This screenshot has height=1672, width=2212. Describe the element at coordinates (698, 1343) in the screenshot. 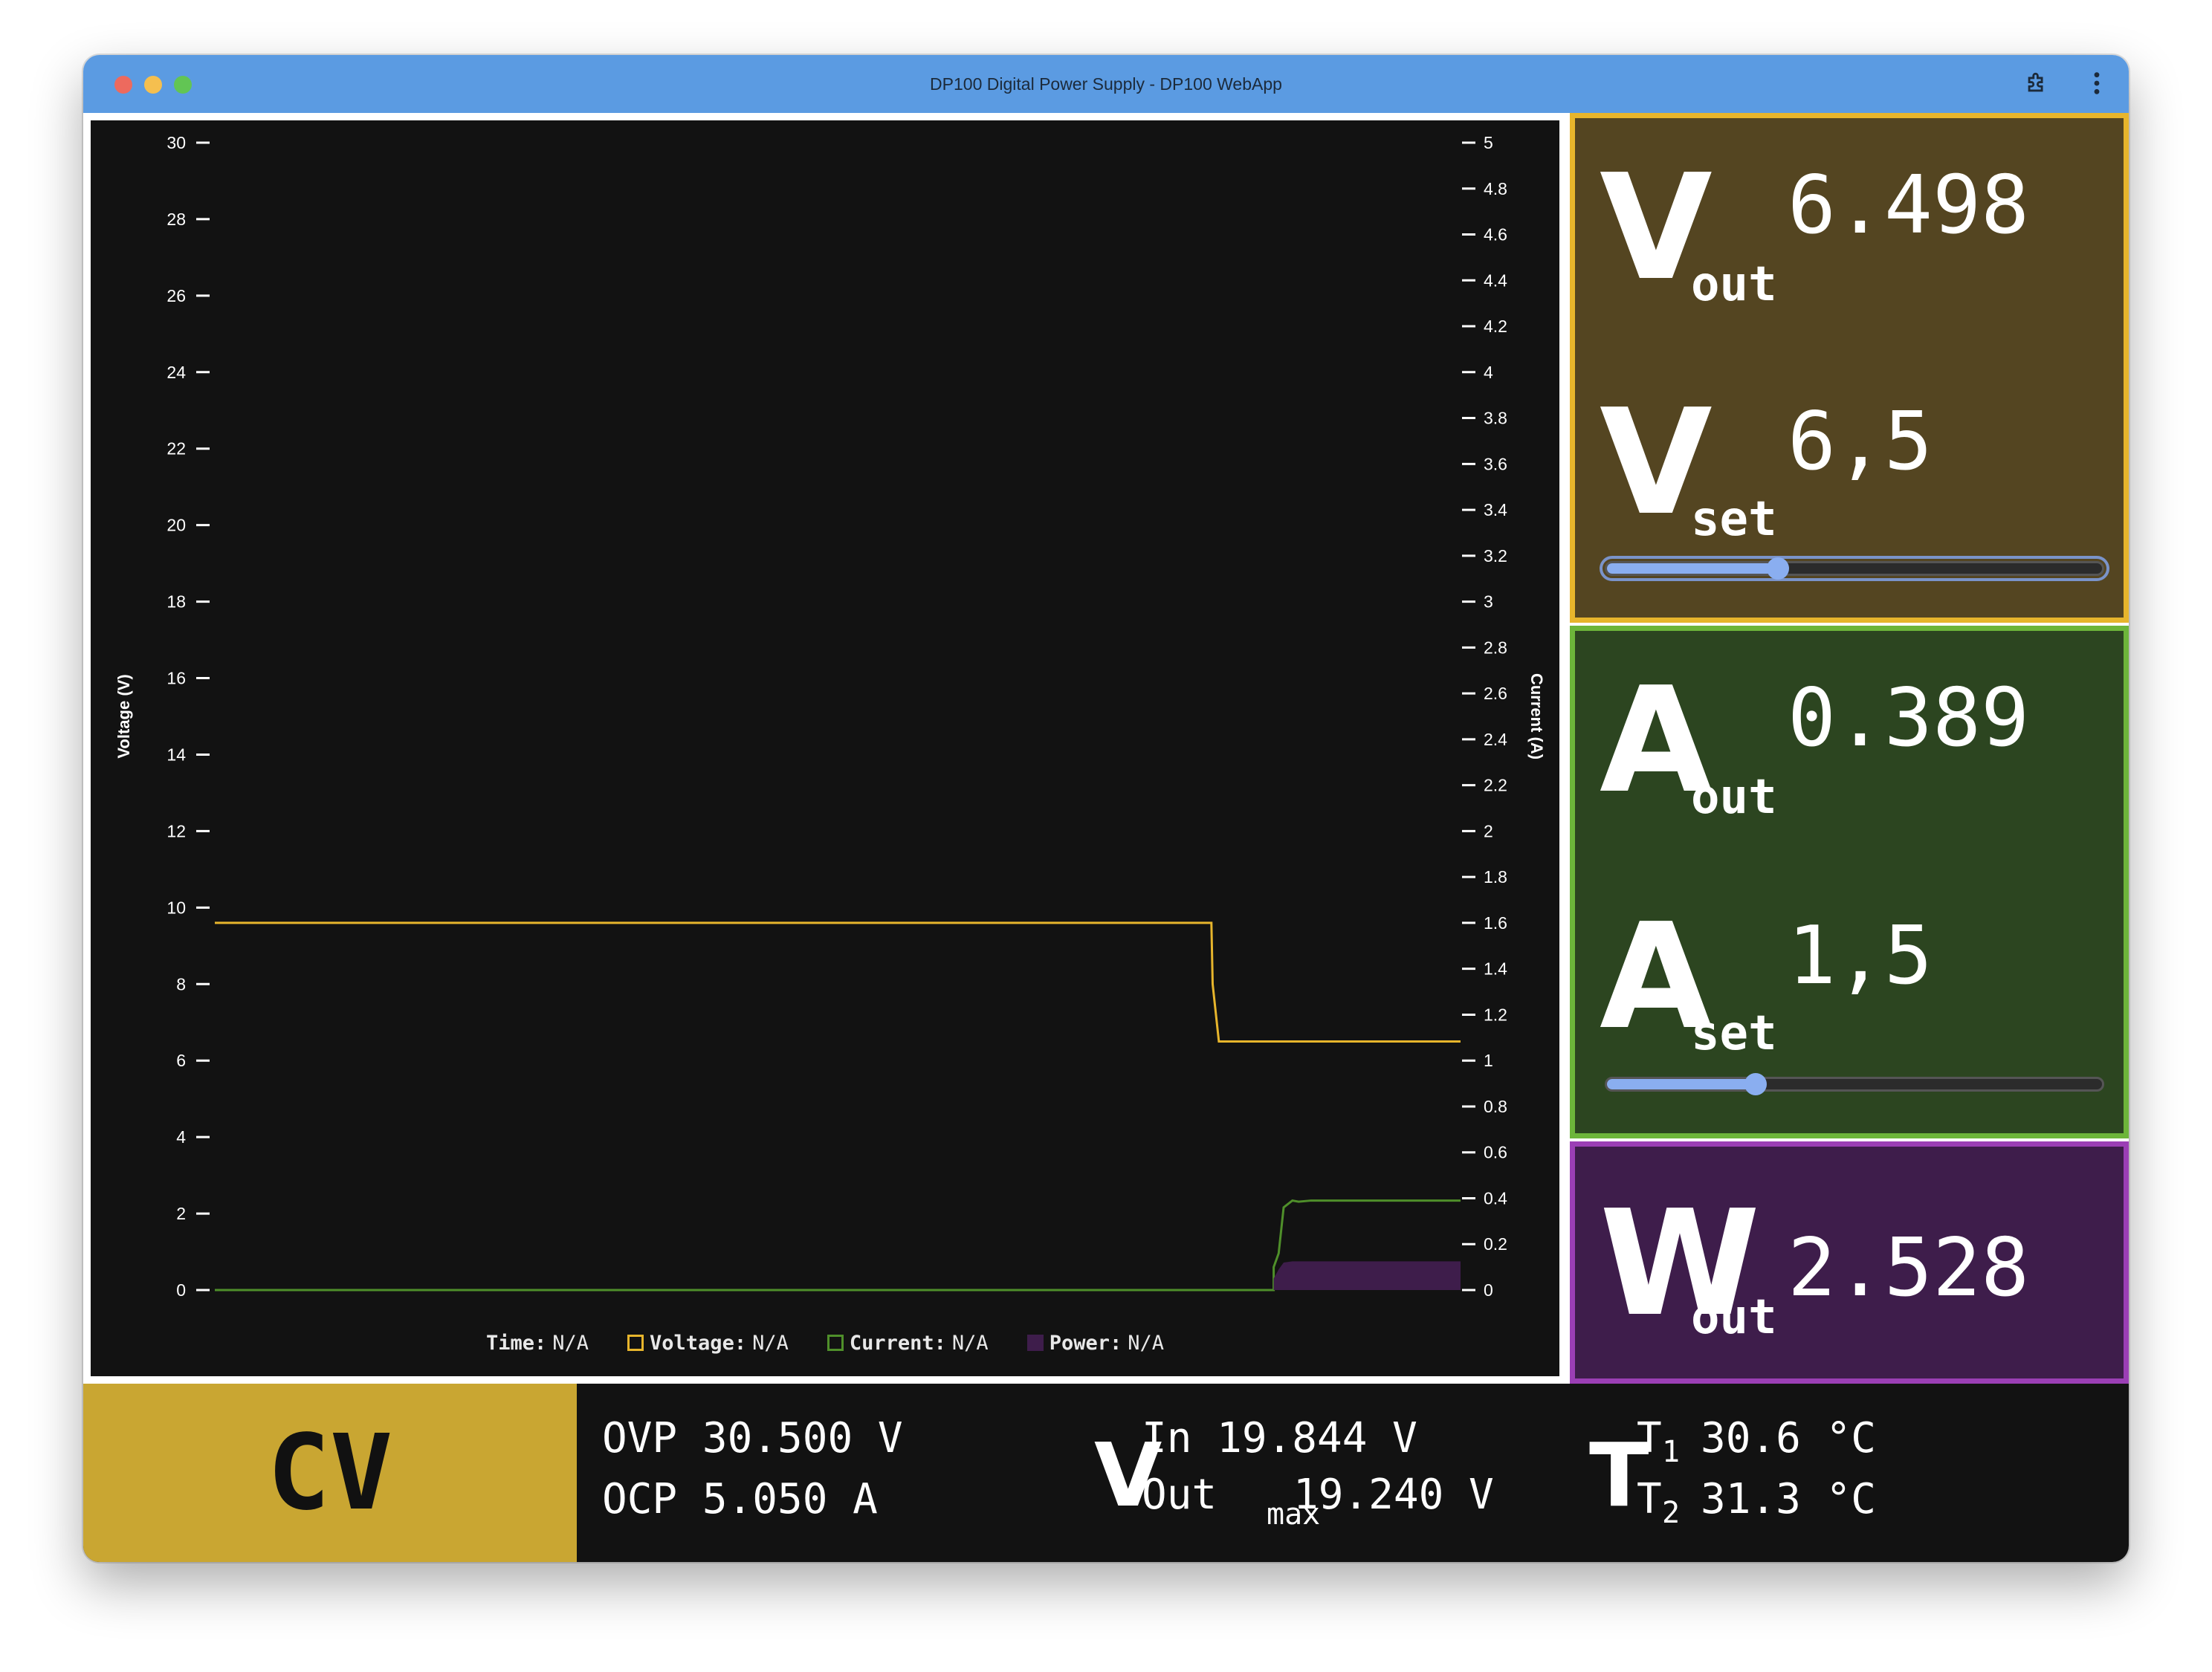

I see `legend-voltage-label: Voltage:` at that location.